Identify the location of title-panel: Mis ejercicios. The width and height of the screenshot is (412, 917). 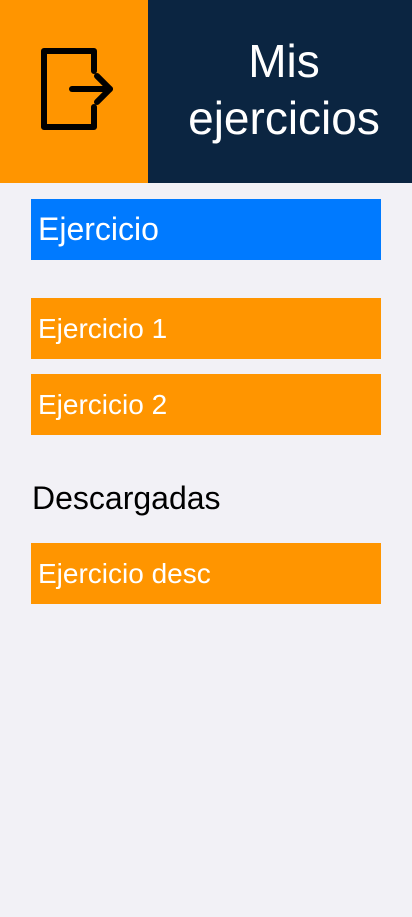
(280, 91).